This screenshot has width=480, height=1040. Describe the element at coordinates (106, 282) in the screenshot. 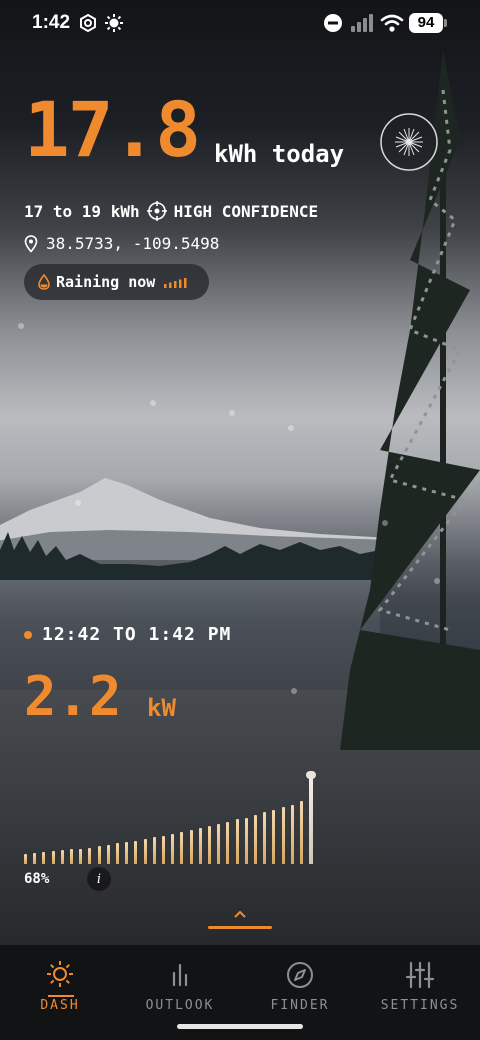

I see `weather-status-label: Raining now` at that location.